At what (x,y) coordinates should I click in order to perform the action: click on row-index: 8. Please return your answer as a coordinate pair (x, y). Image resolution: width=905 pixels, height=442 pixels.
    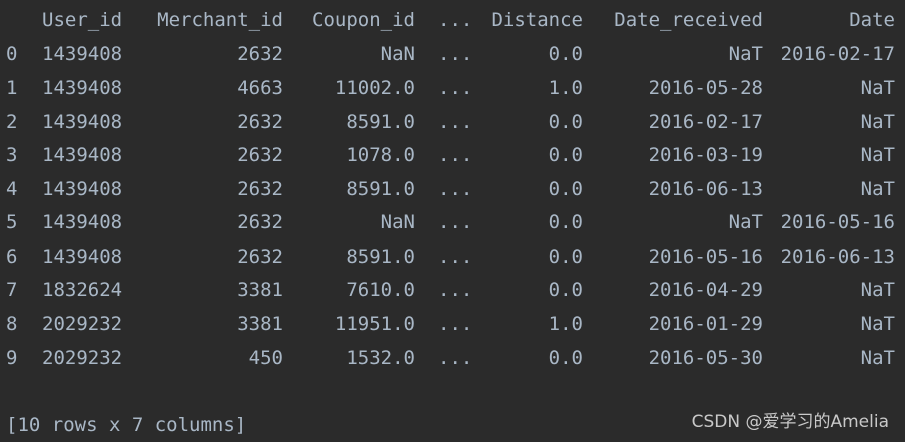
    Looking at the image, I should click on (12, 324).